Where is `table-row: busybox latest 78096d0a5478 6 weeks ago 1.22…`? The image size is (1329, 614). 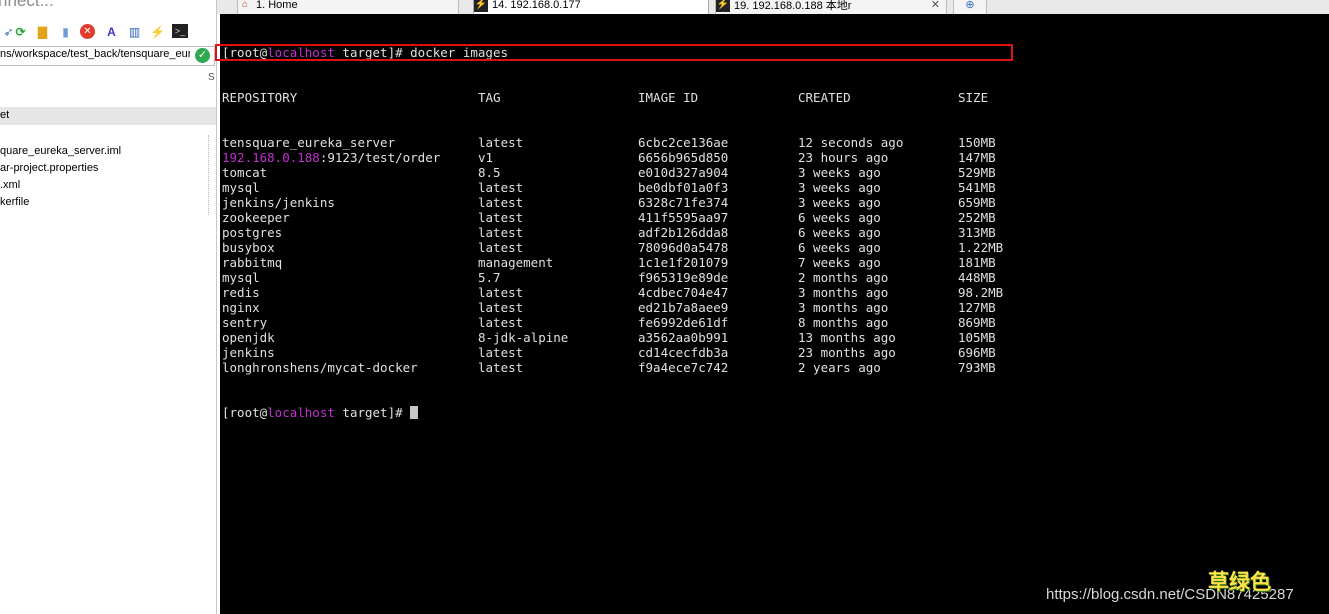
table-row: busybox latest 78096d0a5478 6 weeks ago 1.22… is located at coordinates (612, 247).